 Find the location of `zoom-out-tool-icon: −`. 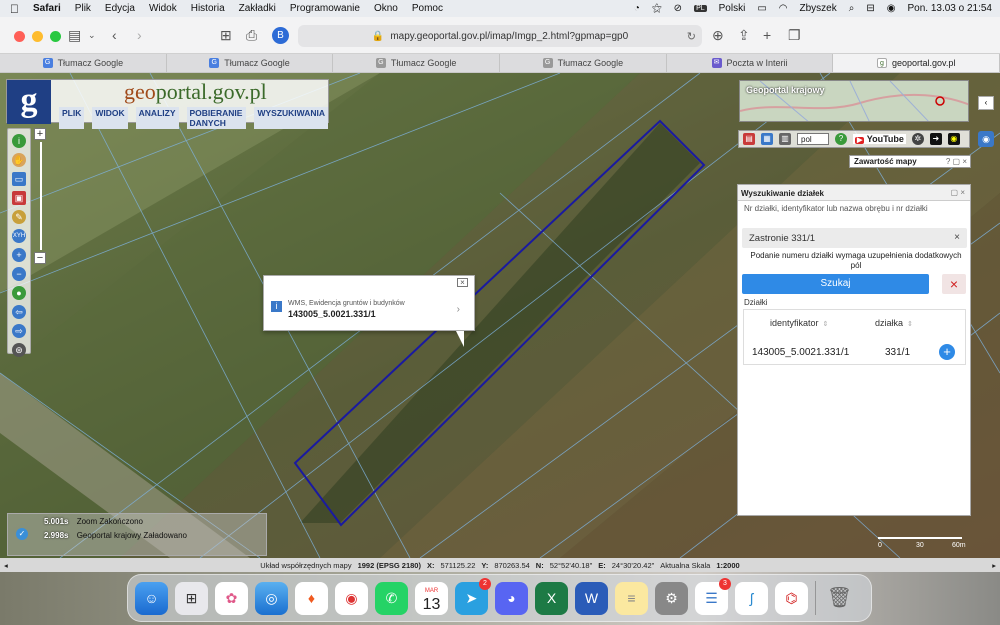

zoom-out-tool-icon: − is located at coordinates (19, 274).